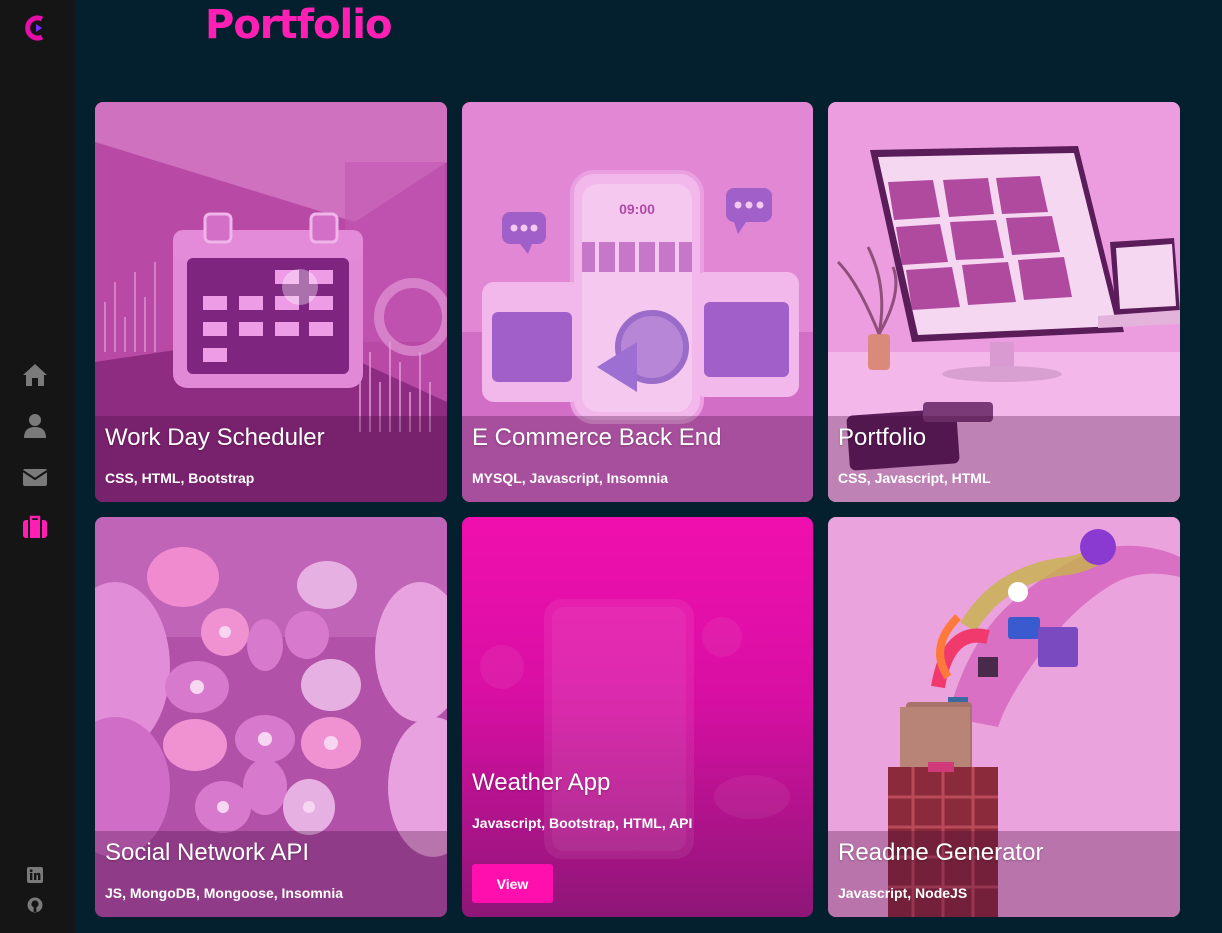 The image size is (1222, 933). Describe the element at coordinates (215, 437) in the screenshot. I see `project-title: Work Day Scheduler` at that location.